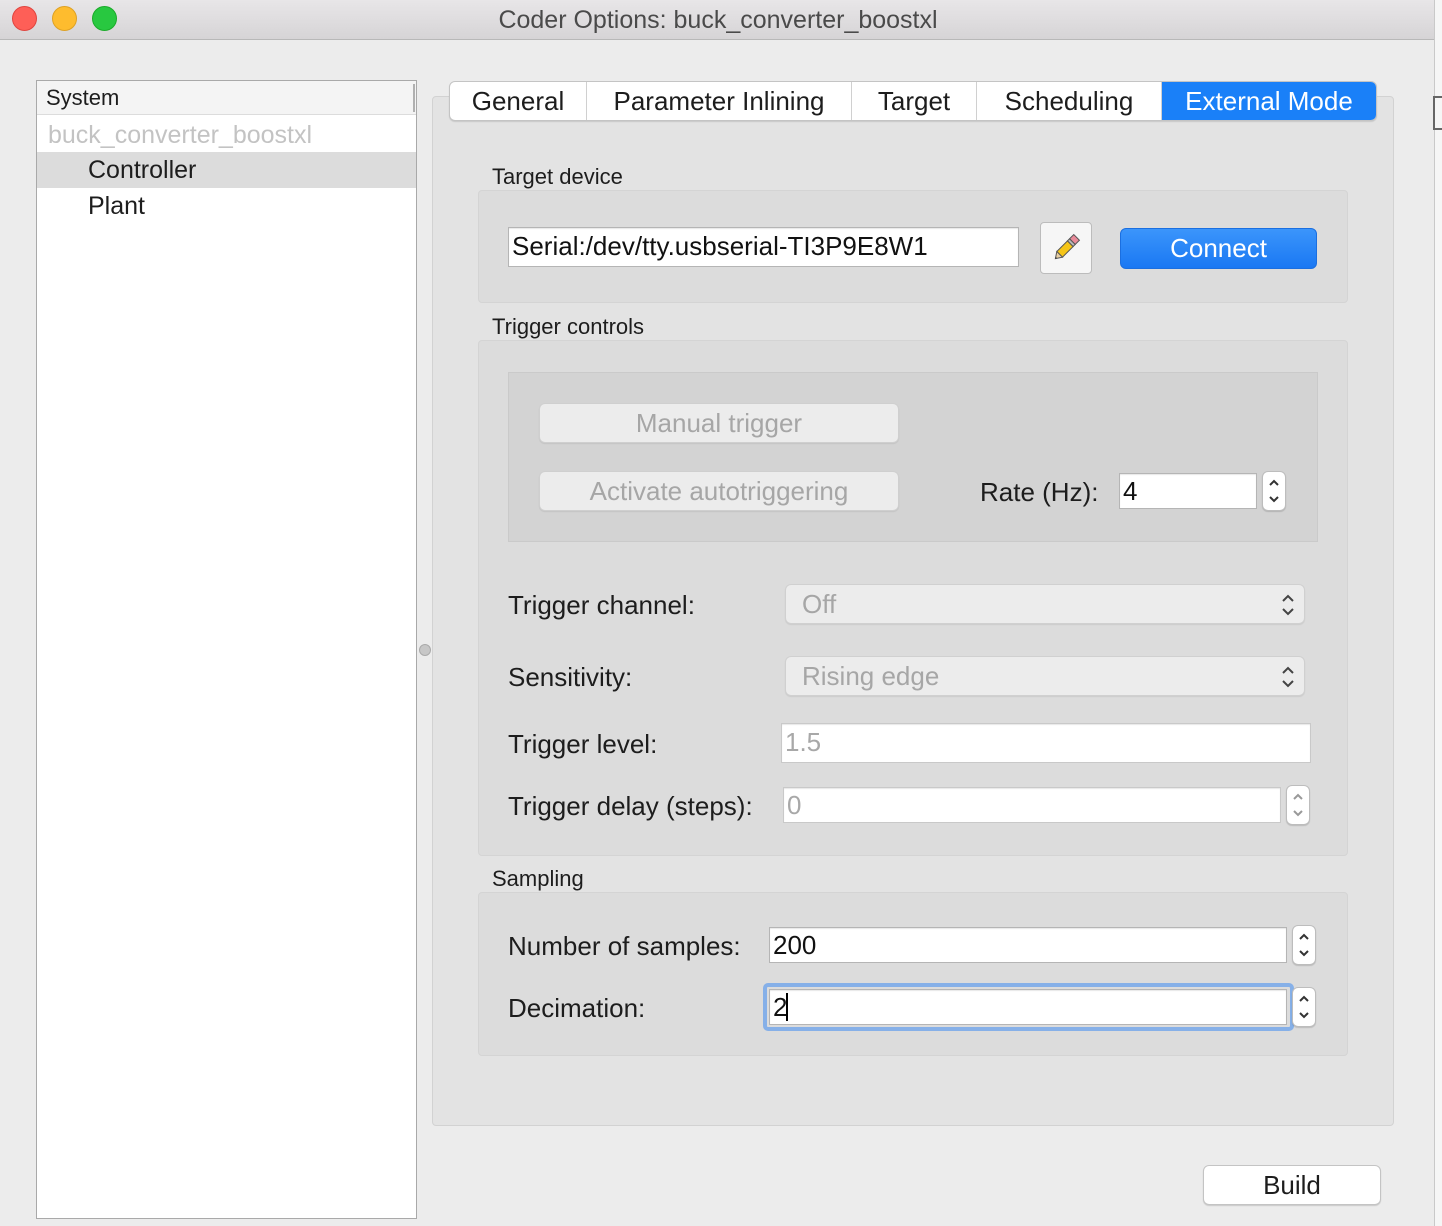  What do you see at coordinates (116, 206) in the screenshot?
I see `tree-item-label: Plant` at bounding box center [116, 206].